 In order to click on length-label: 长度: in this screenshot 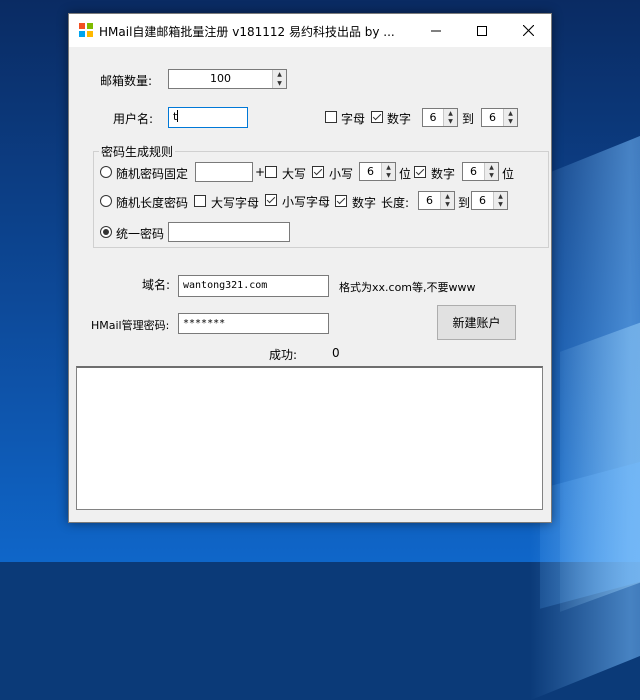, I will do `click(395, 203)`.